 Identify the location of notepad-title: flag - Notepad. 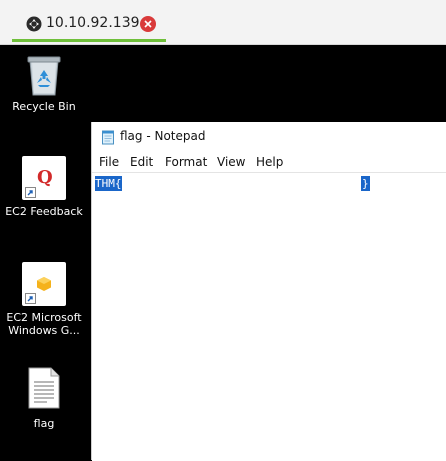
(163, 136).